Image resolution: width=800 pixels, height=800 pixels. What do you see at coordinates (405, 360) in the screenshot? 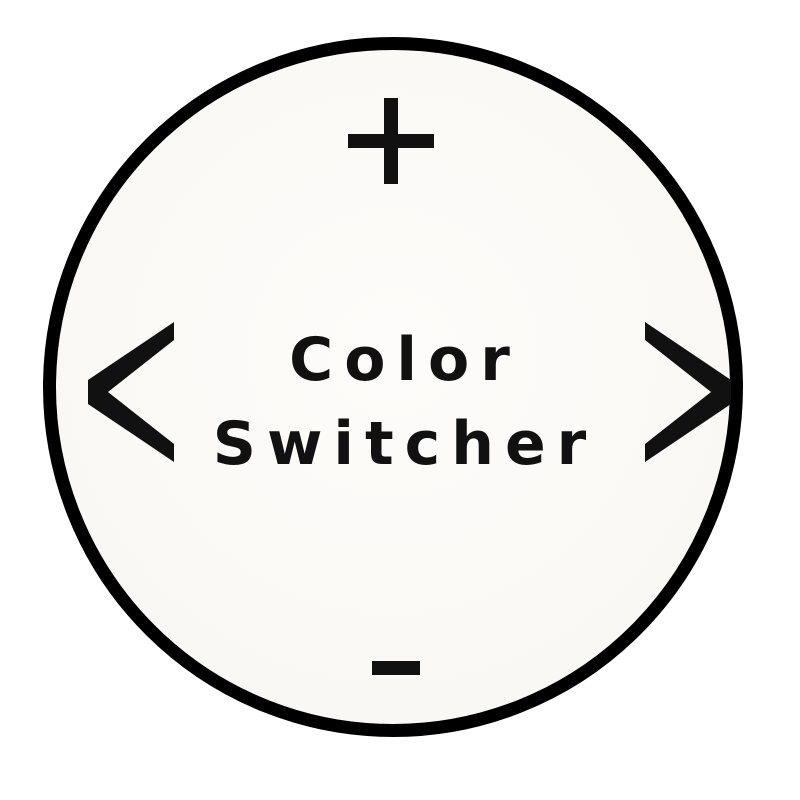
I see `title-line-1: Color` at bounding box center [405, 360].